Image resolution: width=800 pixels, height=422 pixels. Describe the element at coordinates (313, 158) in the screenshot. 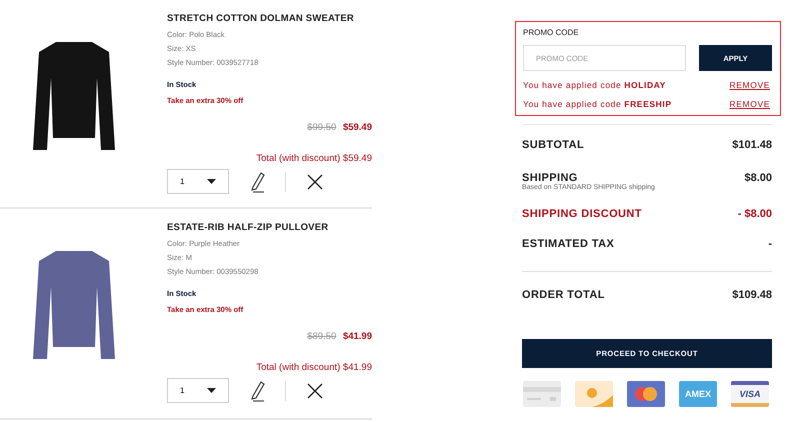

I see `item-total: Total (with discount) $59.49` at that location.